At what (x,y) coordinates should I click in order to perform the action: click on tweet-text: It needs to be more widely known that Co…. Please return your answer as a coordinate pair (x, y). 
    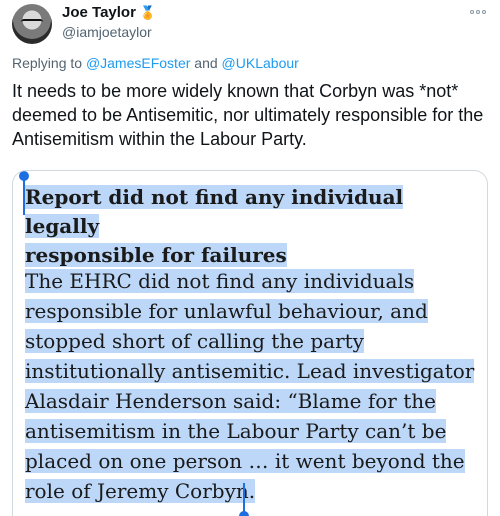
    Looking at the image, I should click on (248, 115).